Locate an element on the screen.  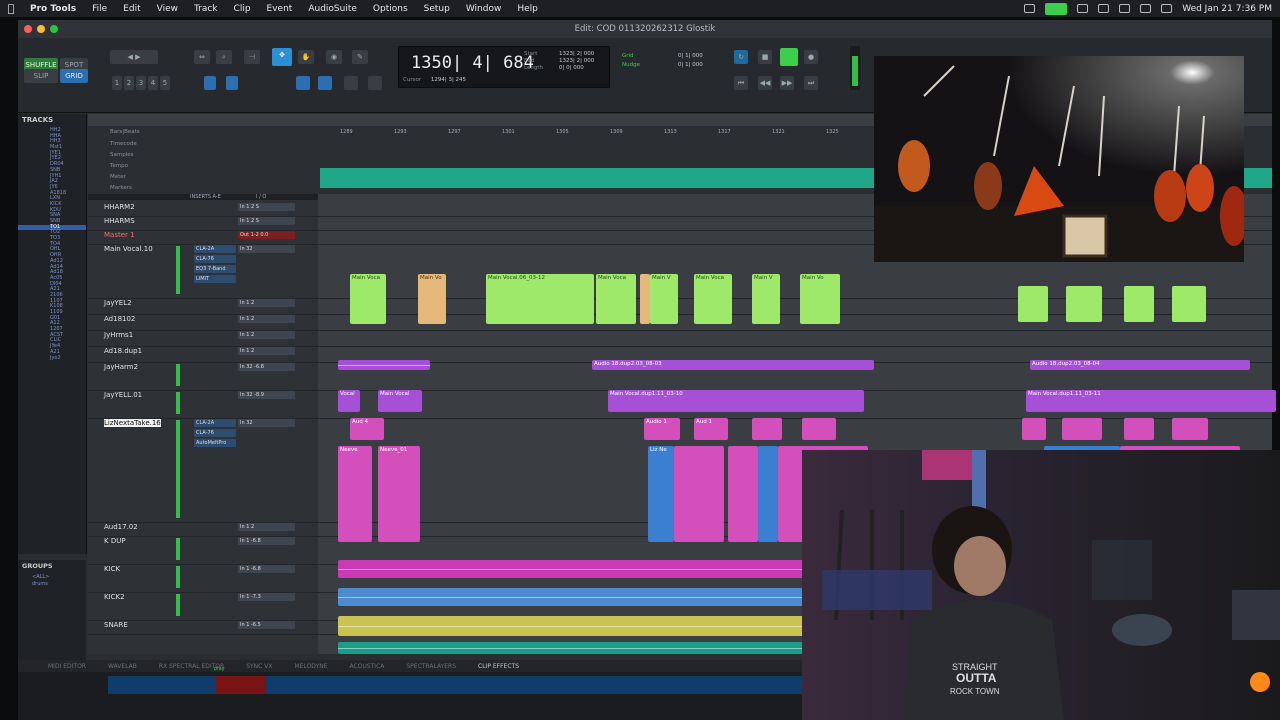
clip-snare-wave is located at coordinates (579, 648).